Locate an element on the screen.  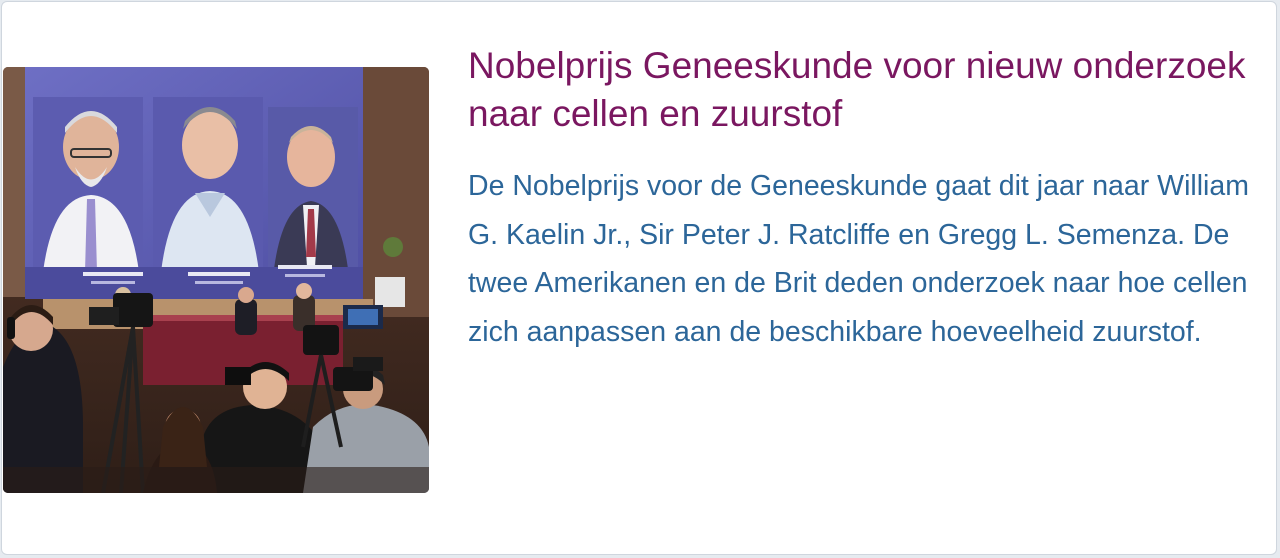
portrait-semenza is located at coordinates (88, 184).